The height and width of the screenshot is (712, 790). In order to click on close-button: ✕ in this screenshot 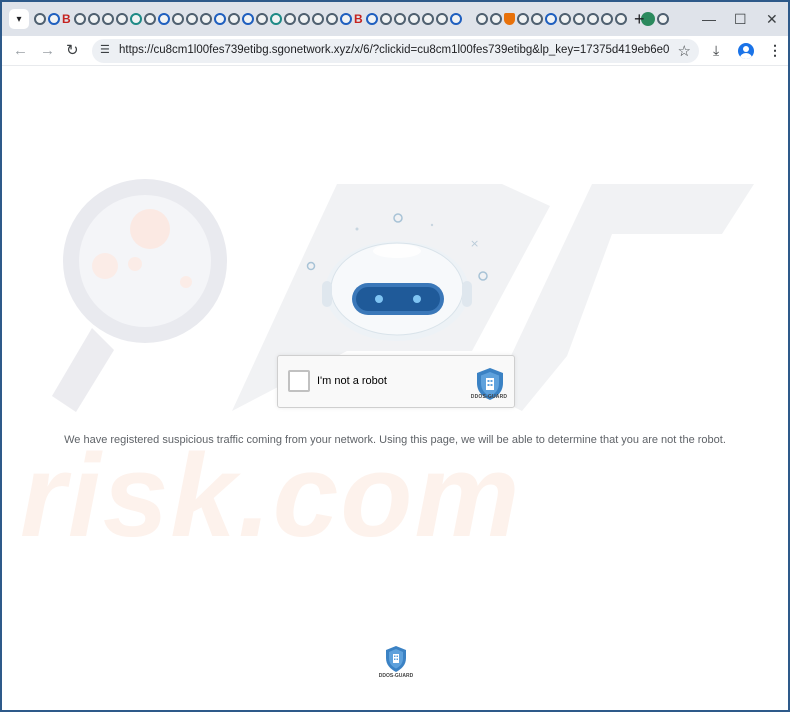, I will do `click(772, 19)`.